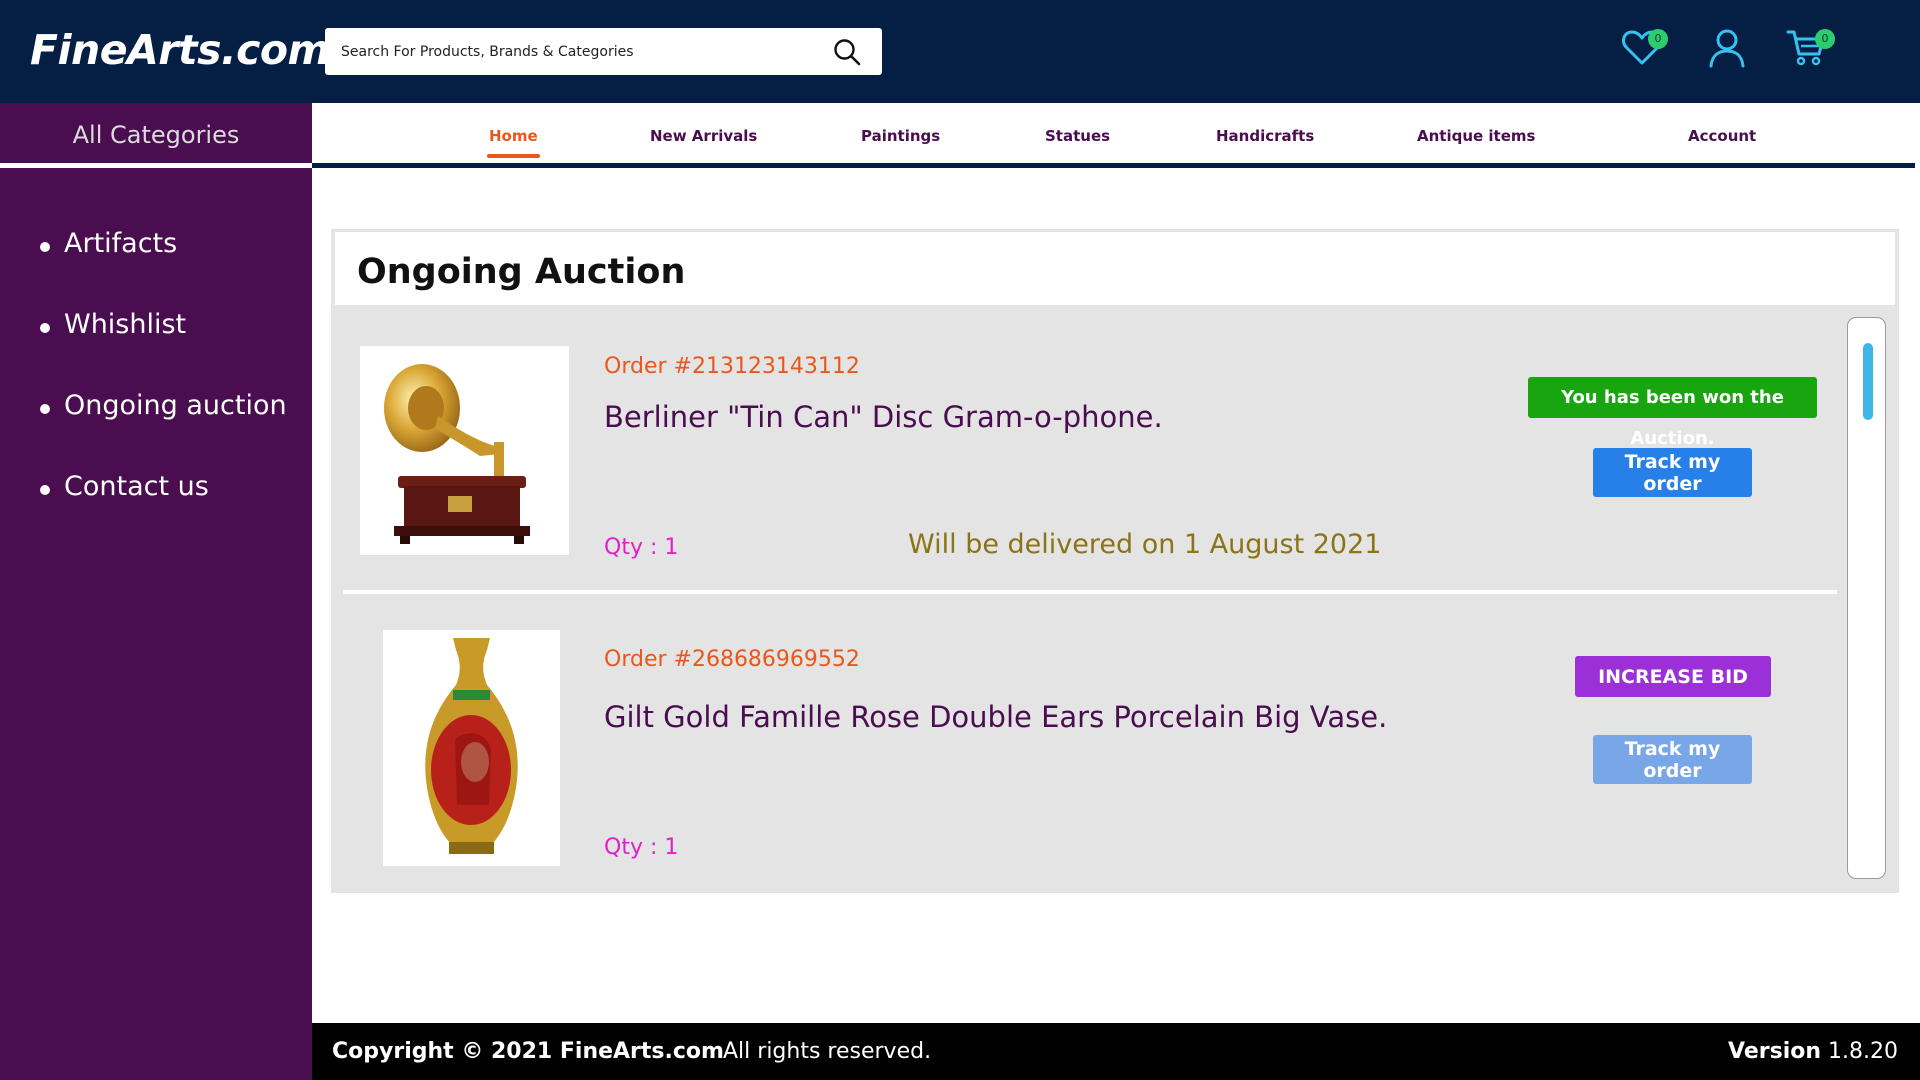 The height and width of the screenshot is (1080, 1920). Describe the element at coordinates (162, 430) in the screenshot. I see `sidebar-item-ongoing-auction: Ongoing auction` at that location.